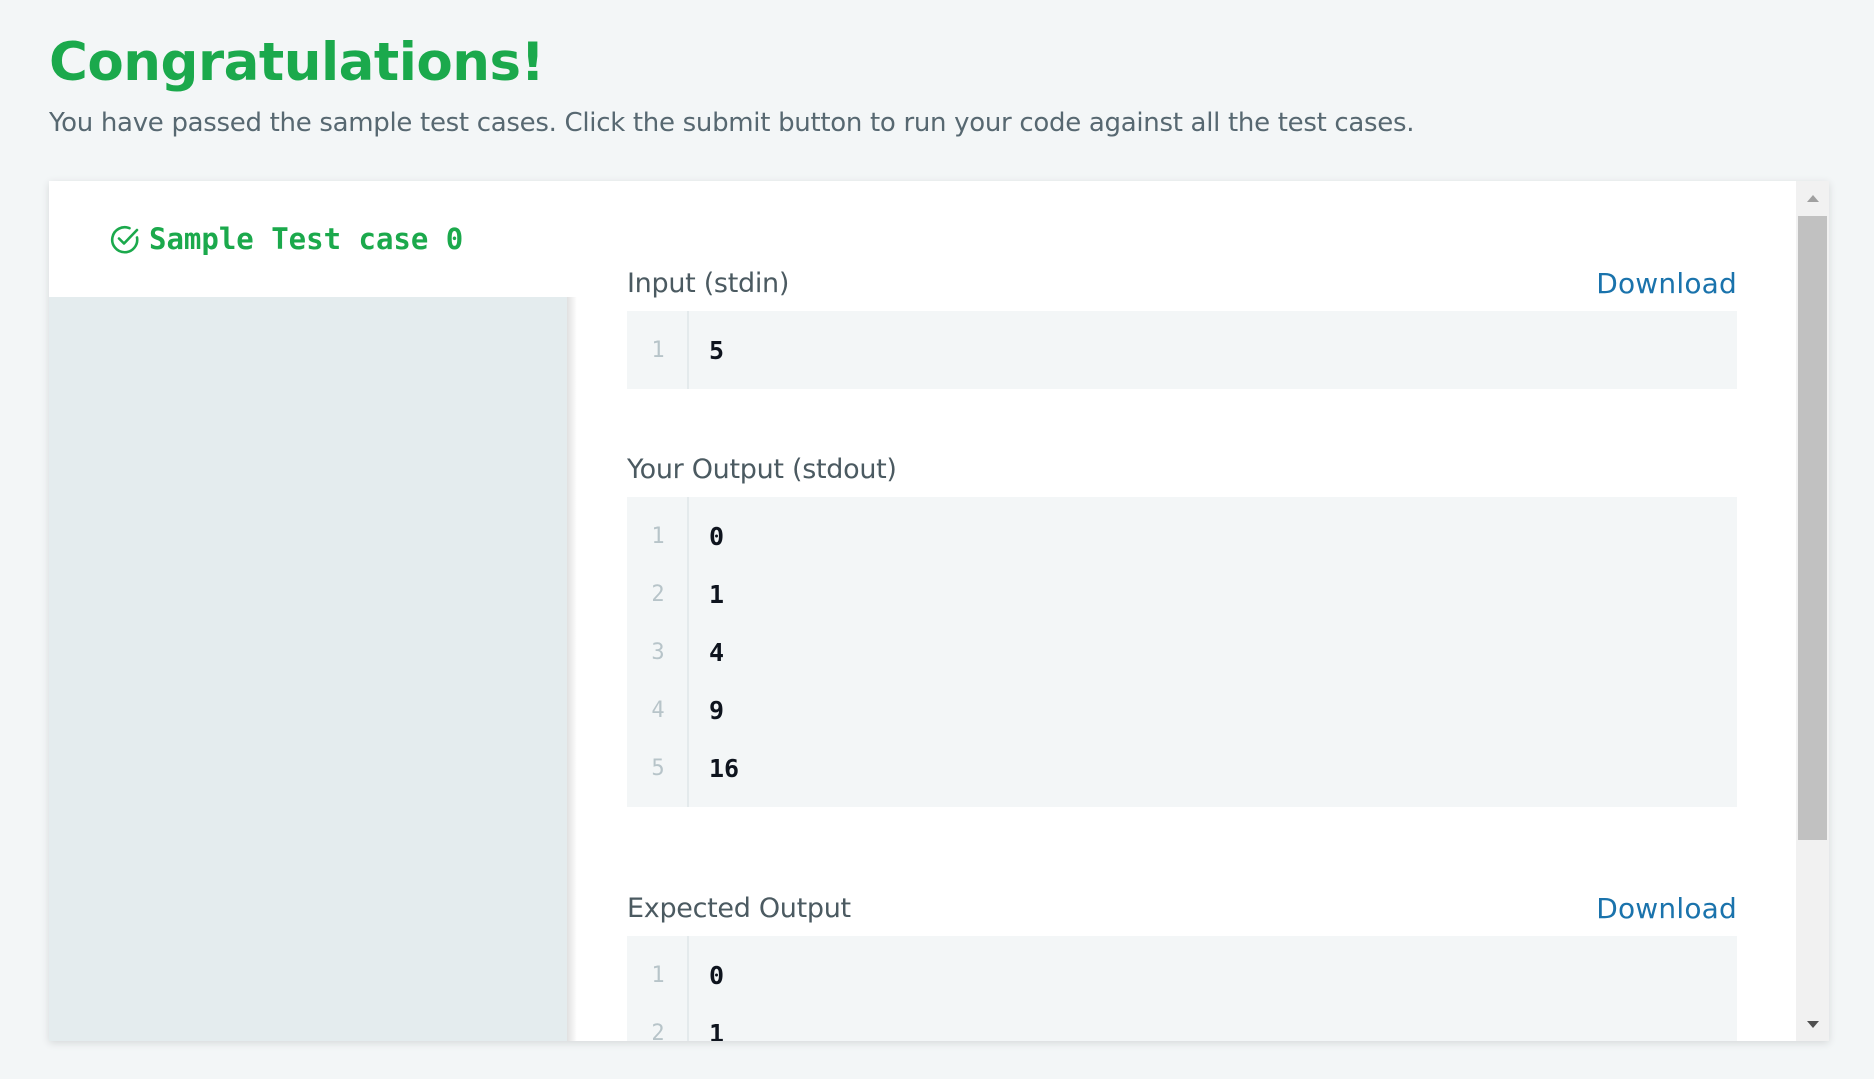  What do you see at coordinates (1182, 469) in the screenshot?
I see `your-output-section-header: Your Output (stdout)` at bounding box center [1182, 469].